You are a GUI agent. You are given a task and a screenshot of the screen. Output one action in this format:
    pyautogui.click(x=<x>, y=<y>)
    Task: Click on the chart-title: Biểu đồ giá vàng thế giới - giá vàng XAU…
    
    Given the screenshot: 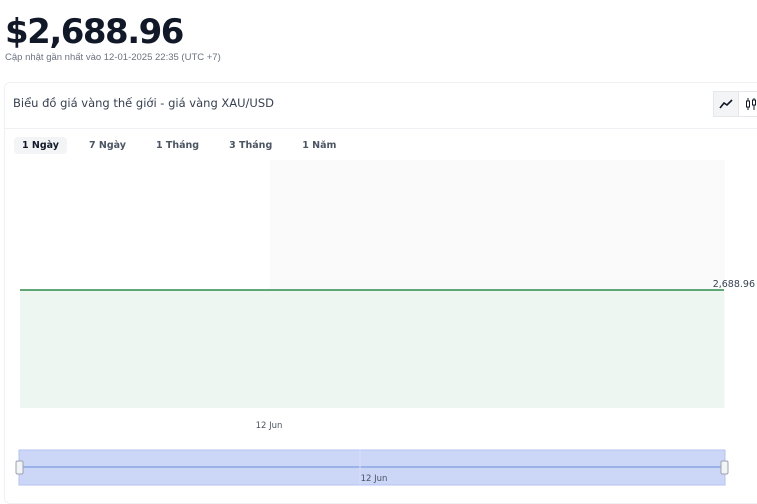 What is the action you would take?
    pyautogui.click(x=144, y=103)
    